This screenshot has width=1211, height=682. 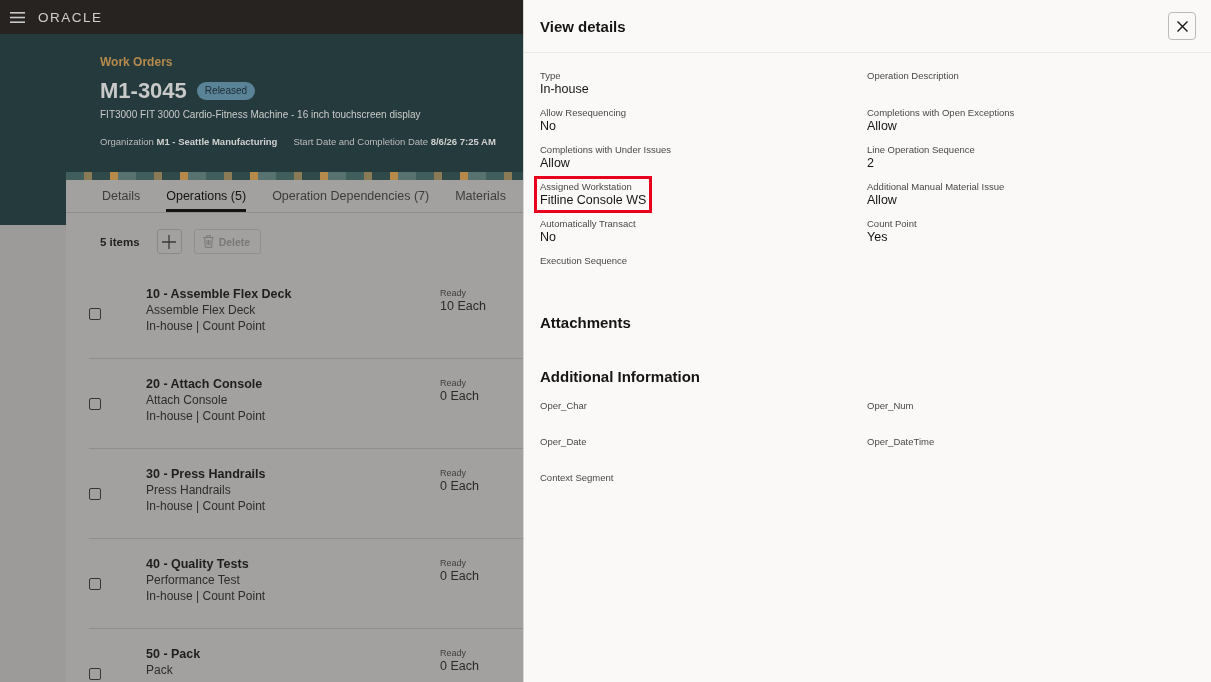 What do you see at coordinates (588, 224) in the screenshot?
I see `field-label: Automatically Transact` at bounding box center [588, 224].